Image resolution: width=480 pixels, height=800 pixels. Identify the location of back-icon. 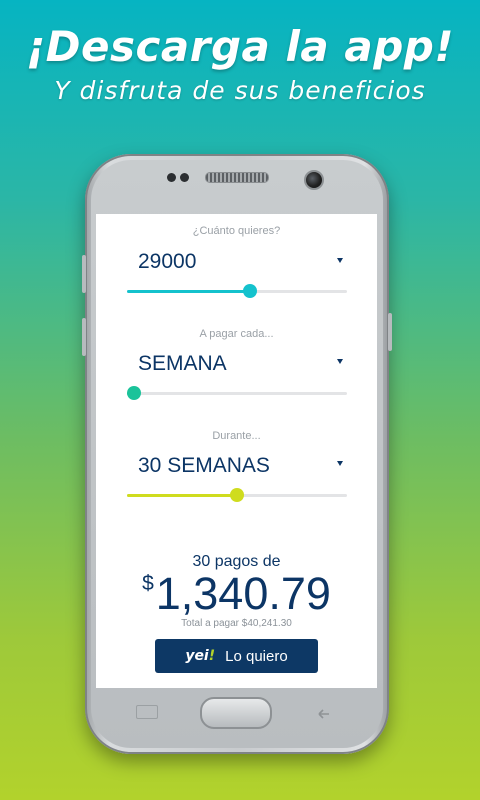
(323, 714).